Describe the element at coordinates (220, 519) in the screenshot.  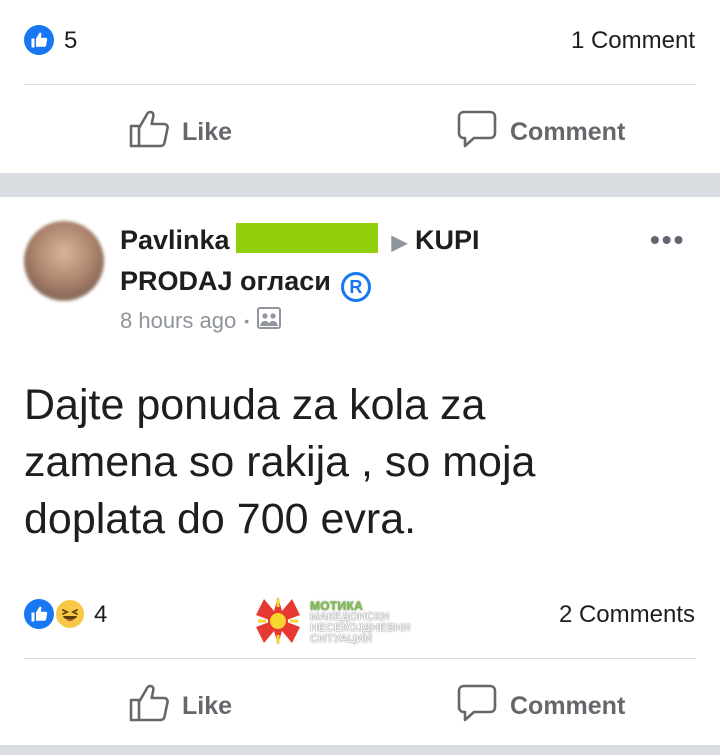
I see `post-text-line: doplata do 700 evra.` at that location.